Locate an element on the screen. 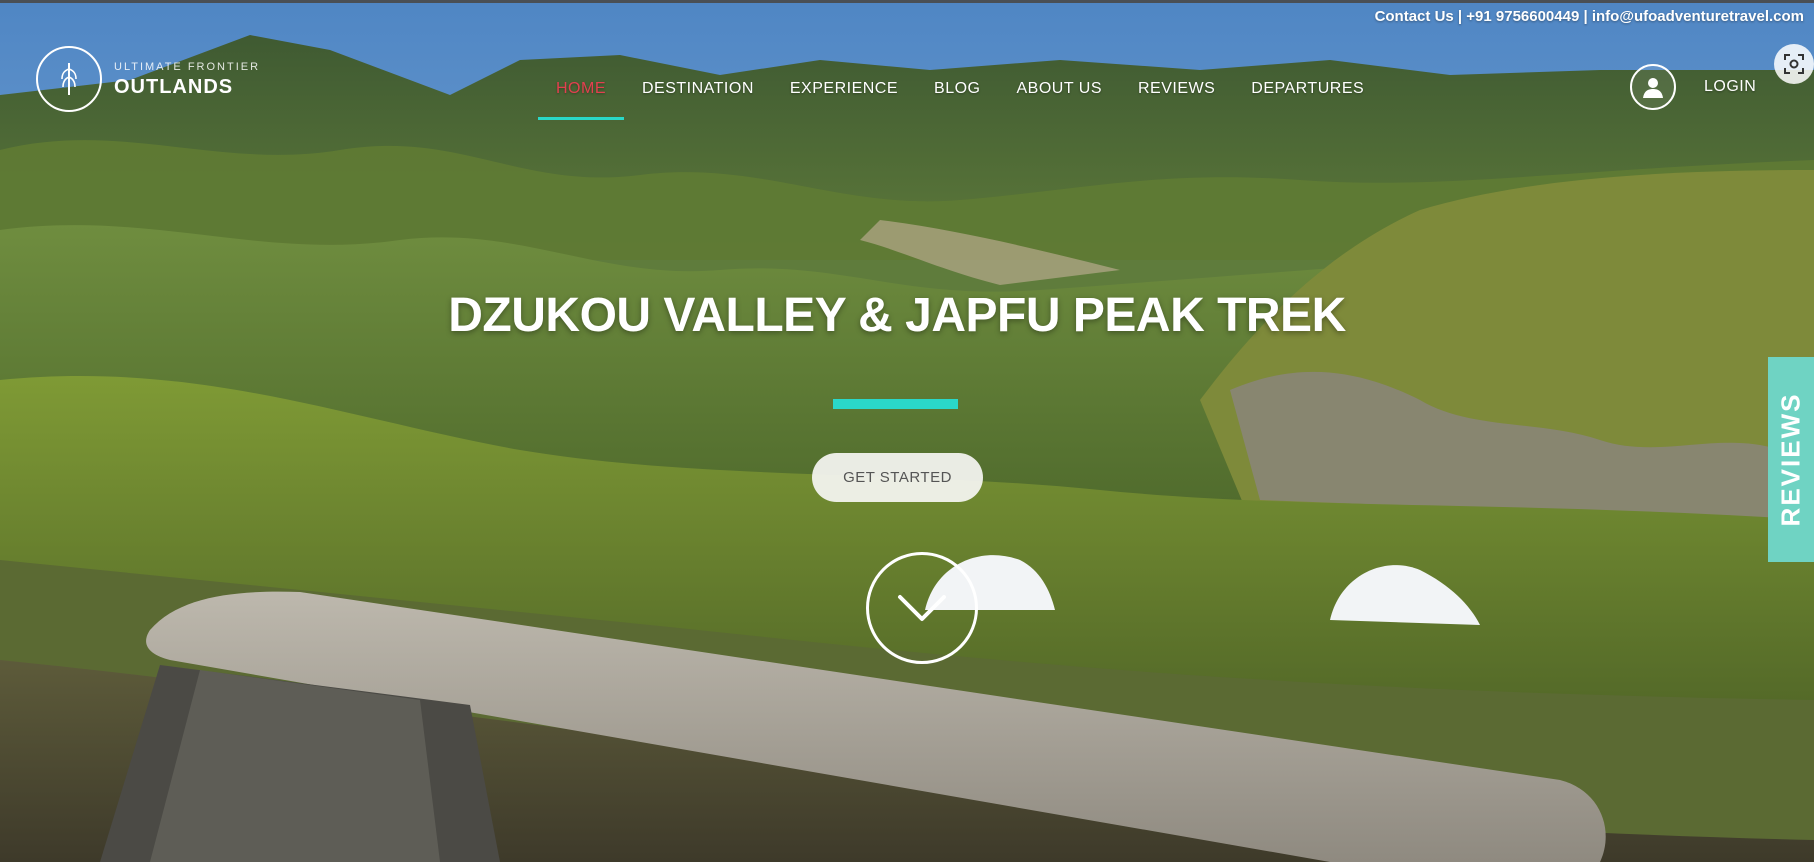  logo-name: OUTLANDS is located at coordinates (174, 86).